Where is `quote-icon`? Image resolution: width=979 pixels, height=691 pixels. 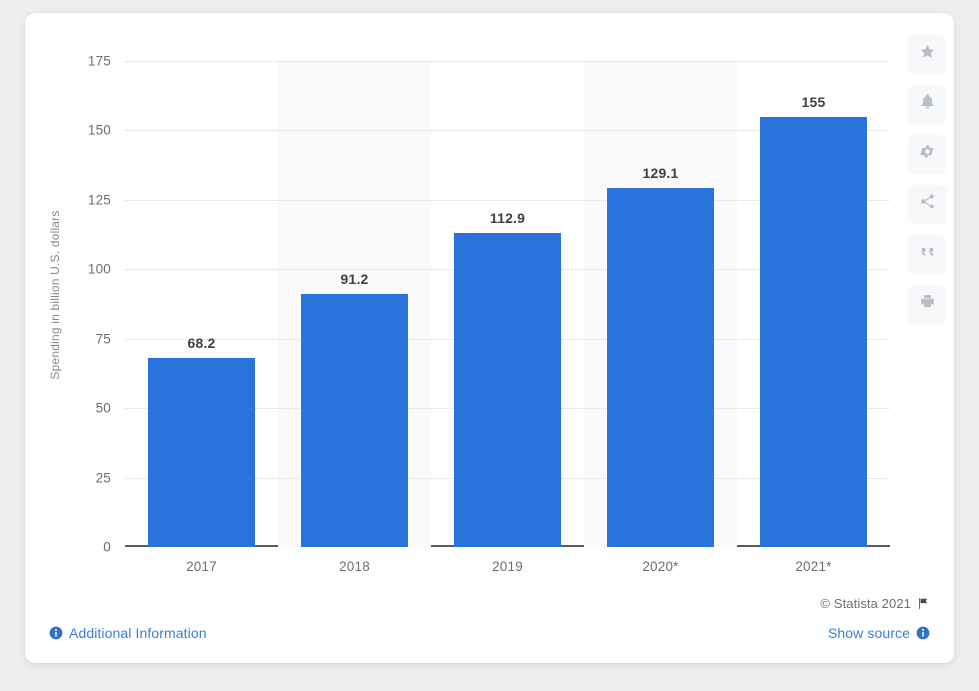
quote-icon is located at coordinates (927, 254).